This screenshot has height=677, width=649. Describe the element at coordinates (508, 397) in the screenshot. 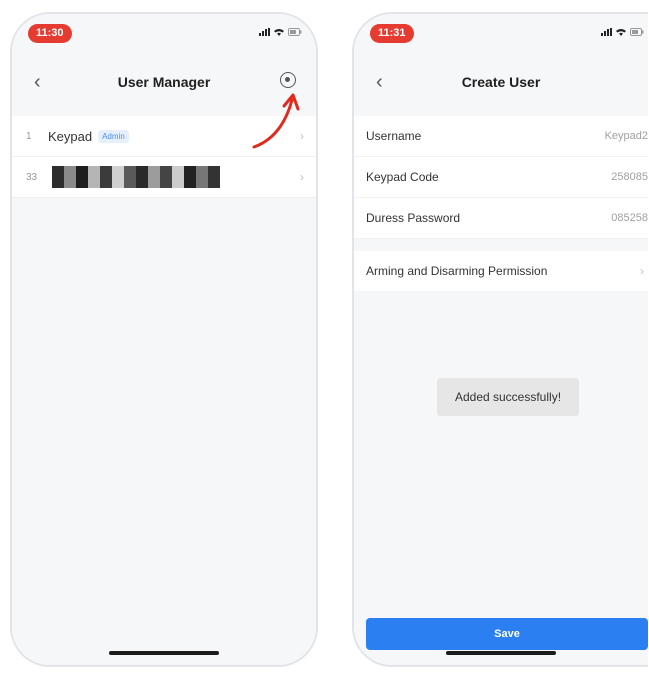

I see `success-toast: Added successfully!` at that location.